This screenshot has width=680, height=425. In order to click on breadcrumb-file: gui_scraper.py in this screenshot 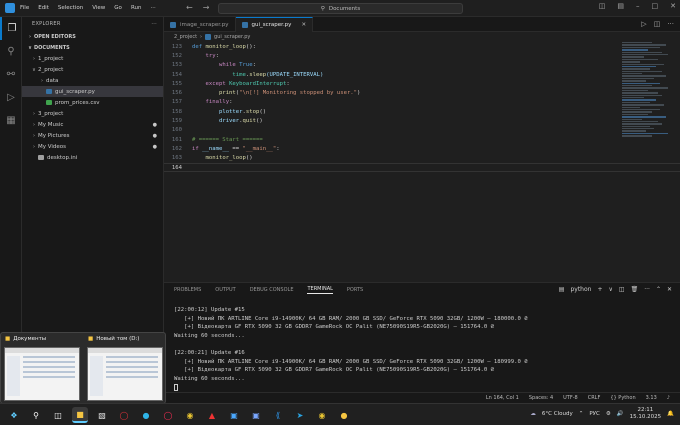, I will do `click(232, 37)`.